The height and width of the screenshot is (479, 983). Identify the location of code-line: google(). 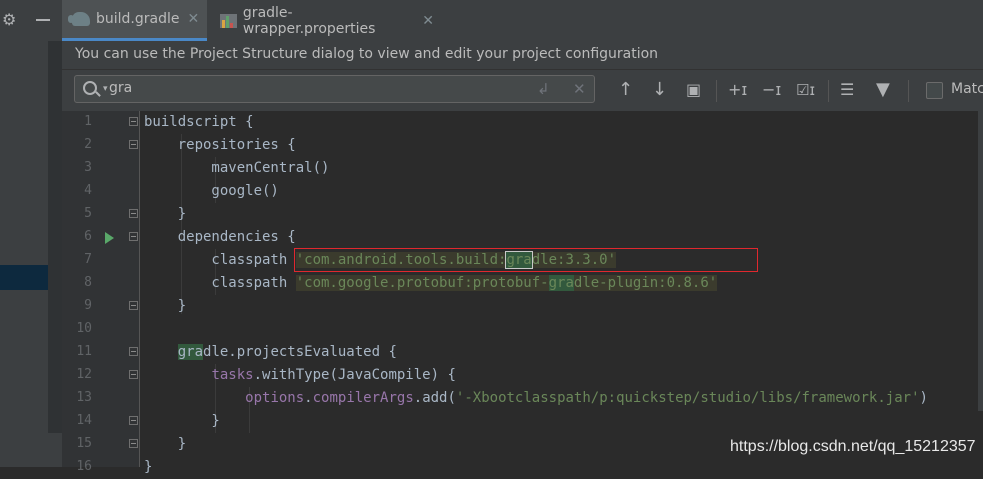
(211, 191).